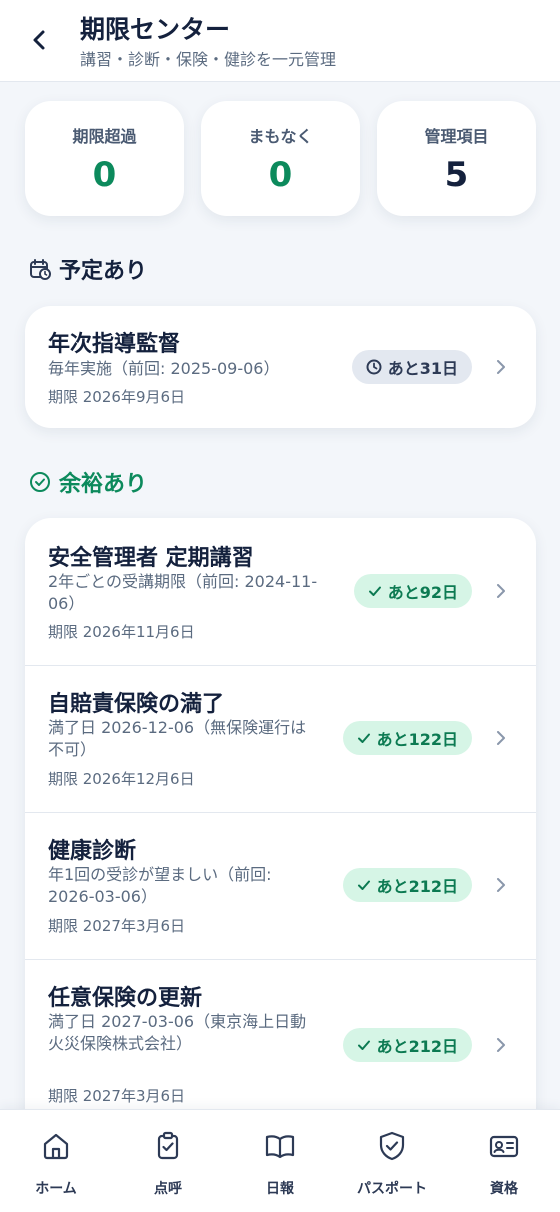  I want to click on nav-label: パスポート, so click(392, 1189).